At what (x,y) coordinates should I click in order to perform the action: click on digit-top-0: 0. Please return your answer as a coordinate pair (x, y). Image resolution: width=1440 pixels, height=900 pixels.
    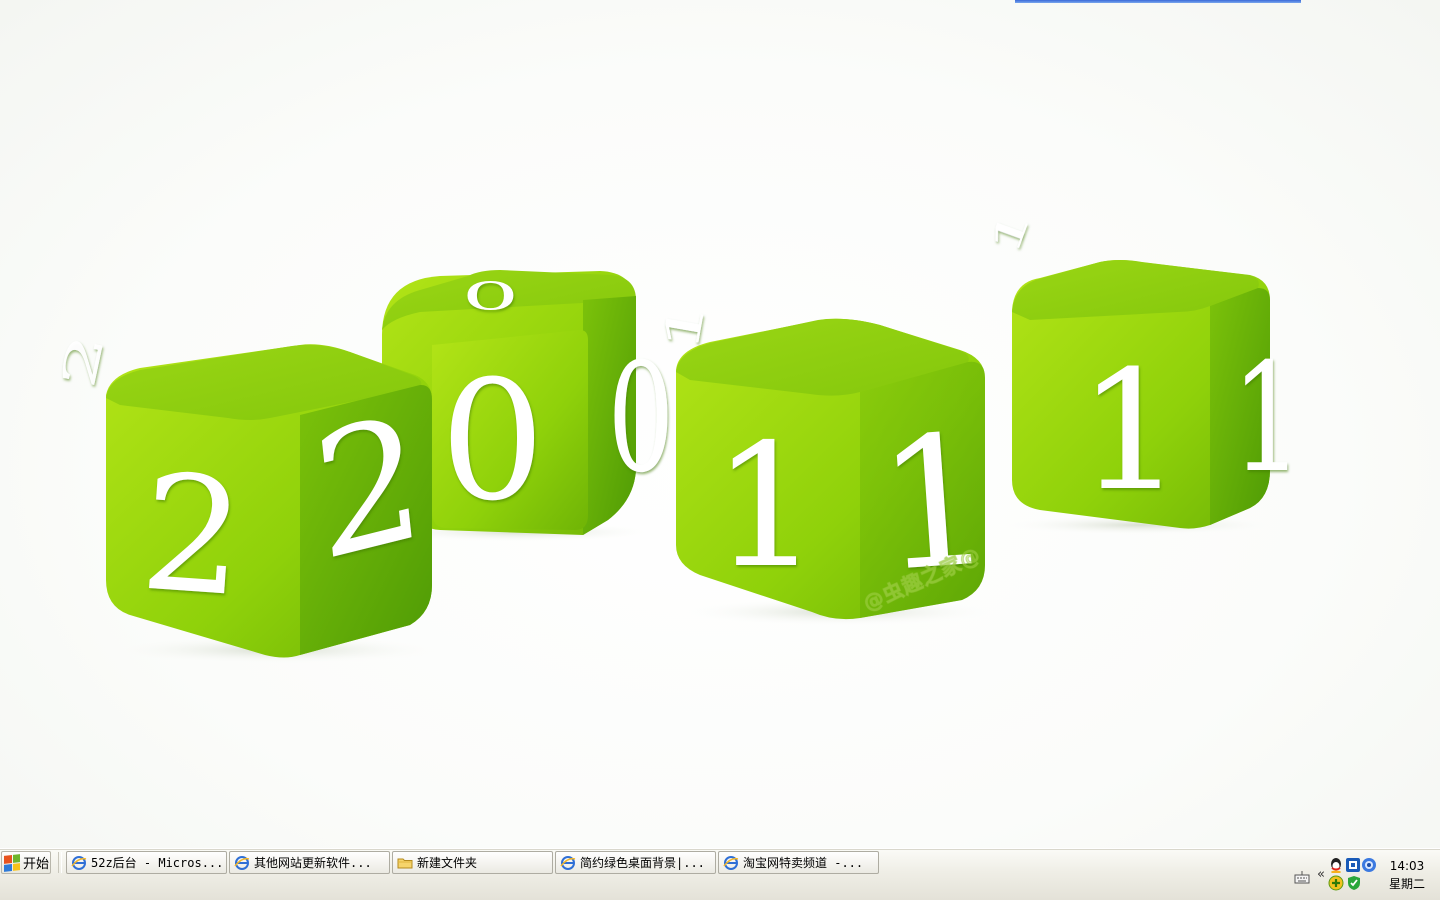
    Looking at the image, I should click on (490, 296).